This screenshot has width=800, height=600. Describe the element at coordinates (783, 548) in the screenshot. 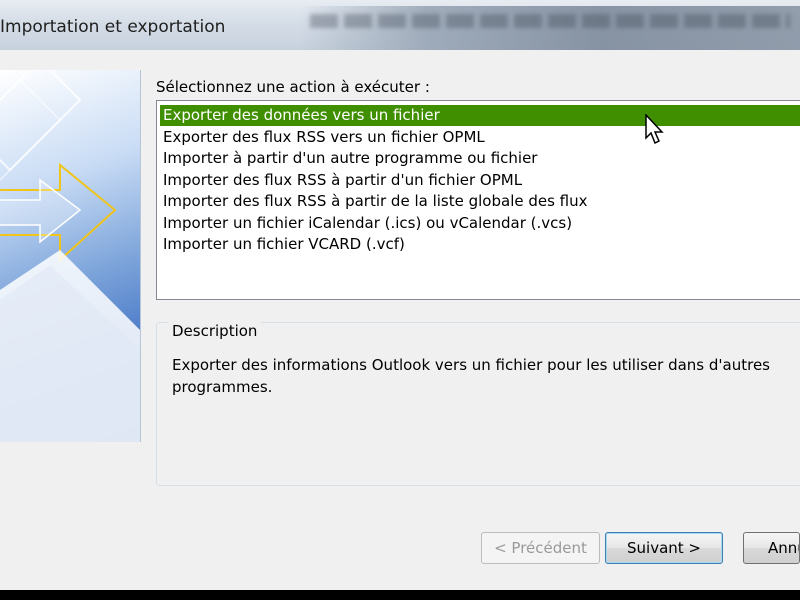

I see `cancel-button-label: Annuler` at that location.